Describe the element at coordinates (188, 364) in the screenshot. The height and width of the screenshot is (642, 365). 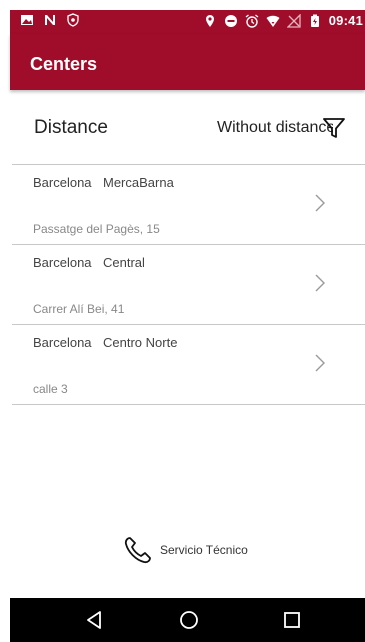
I see `center-list-item: Barcelona Centro Norte calle 3` at that location.